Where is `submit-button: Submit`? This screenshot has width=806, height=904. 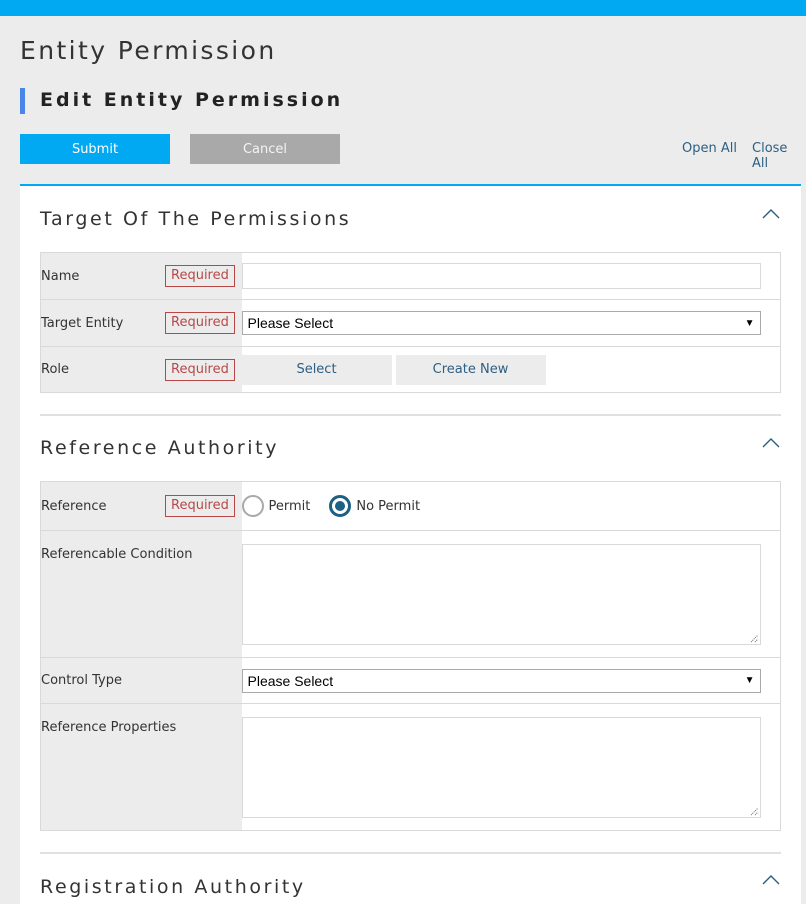 submit-button: Submit is located at coordinates (95, 149).